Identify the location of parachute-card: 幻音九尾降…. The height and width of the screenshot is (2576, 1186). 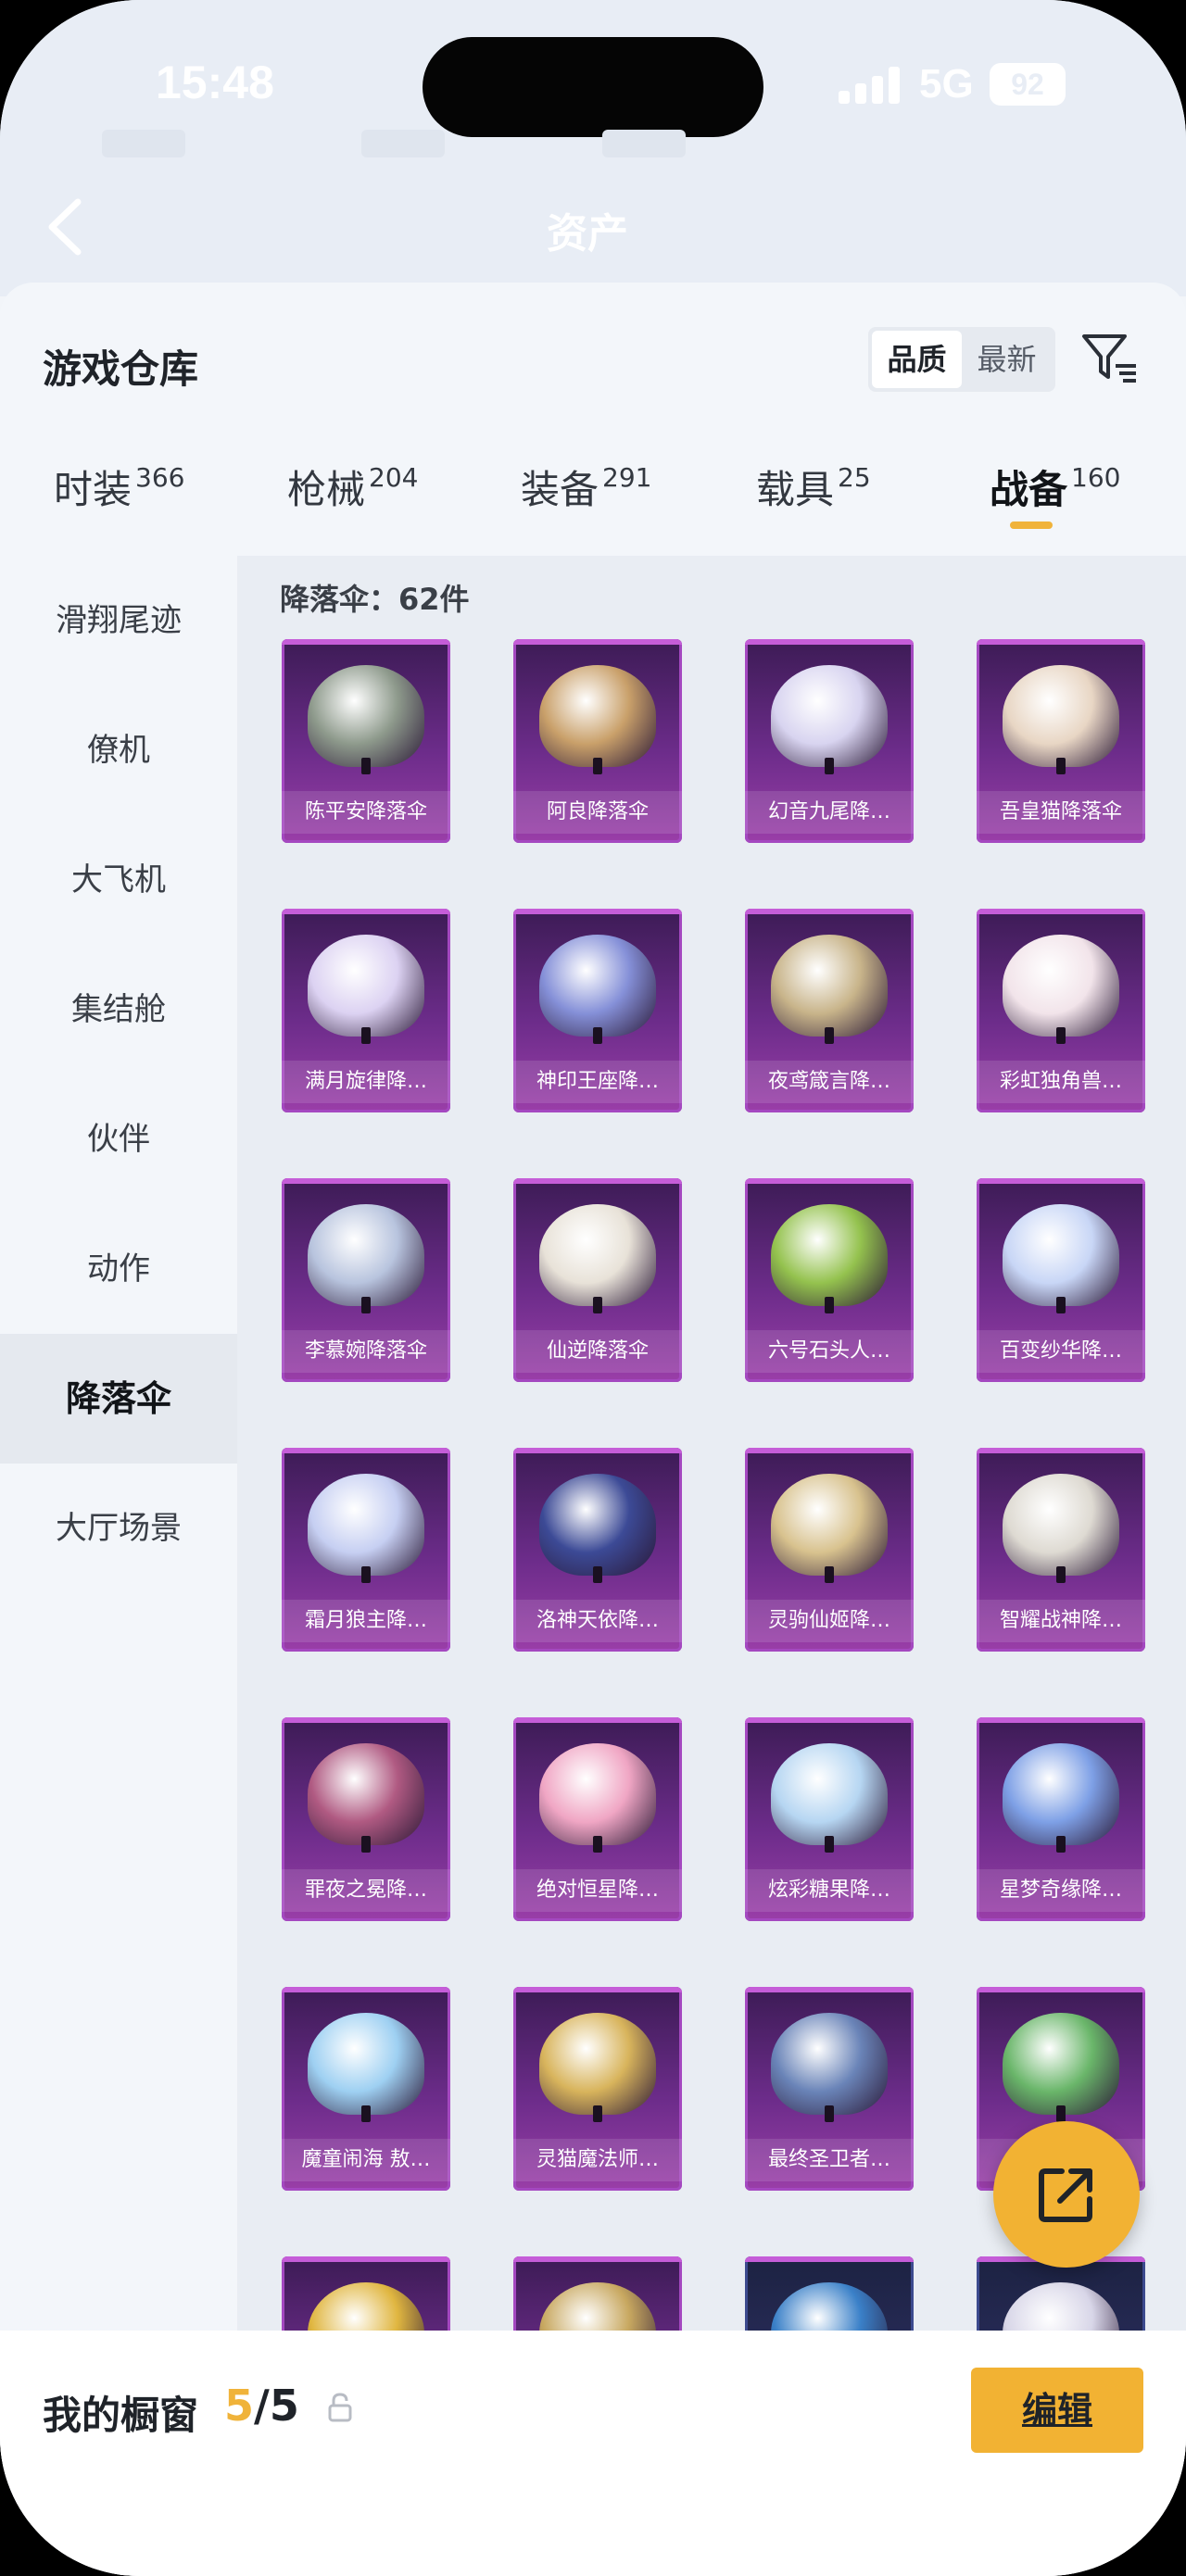
(829, 741).